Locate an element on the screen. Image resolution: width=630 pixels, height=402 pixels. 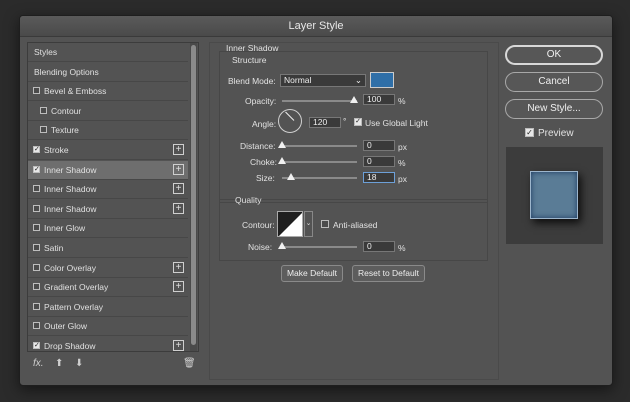
contour-curve is located at coordinates (290, 224).